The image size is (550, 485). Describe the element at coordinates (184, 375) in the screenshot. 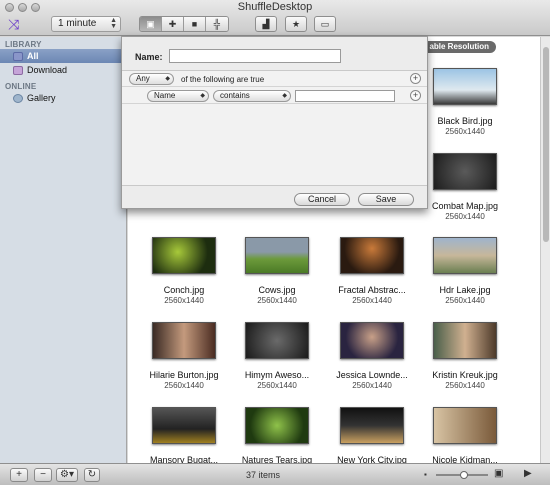

I see `image-name: Hilarie Burton.jpg` at that location.